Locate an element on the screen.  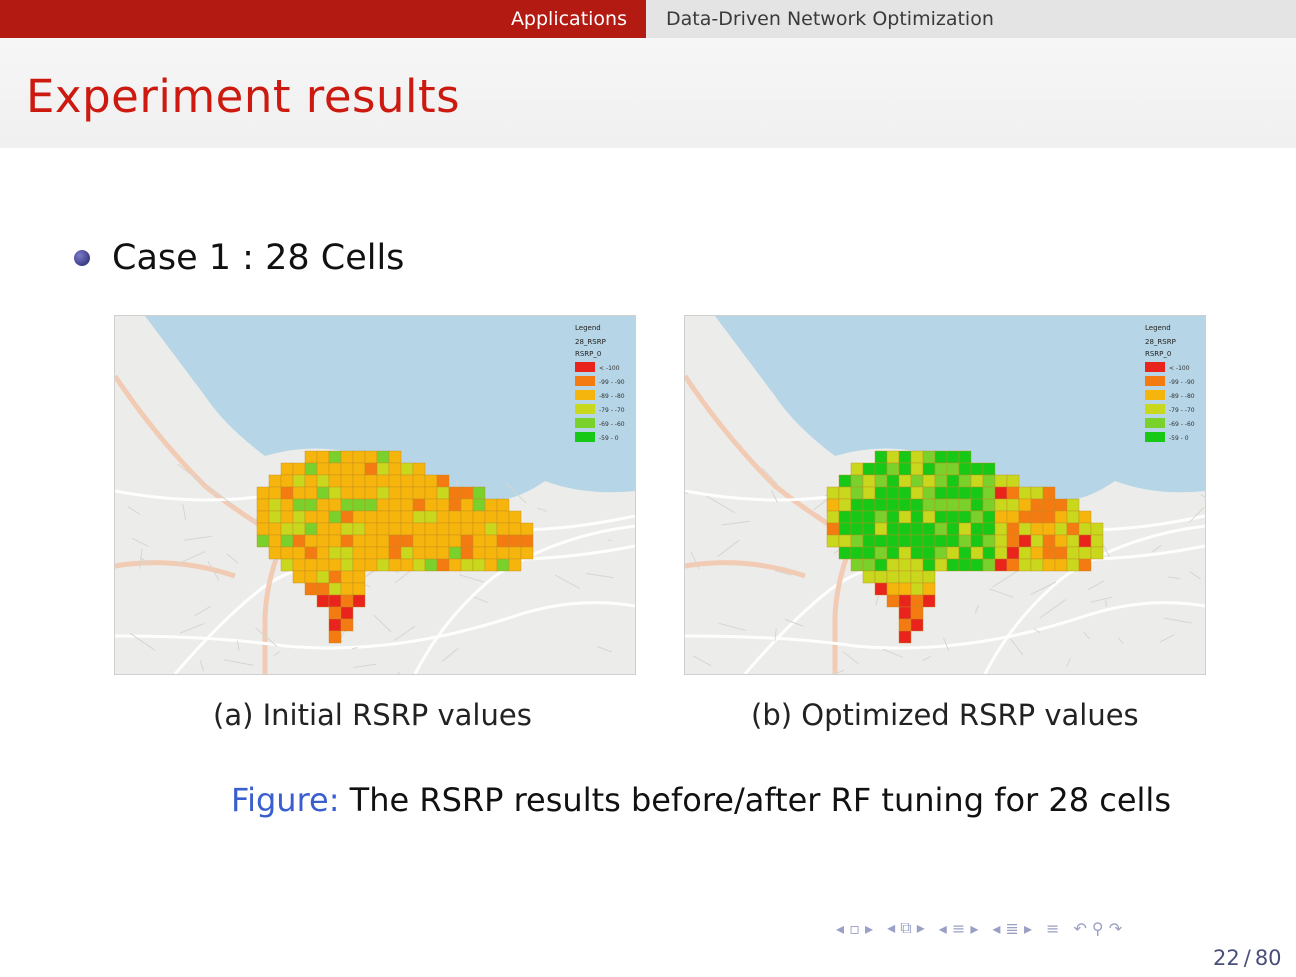
frame-title-bar: Experiment results is located at coordinates (648, 93).